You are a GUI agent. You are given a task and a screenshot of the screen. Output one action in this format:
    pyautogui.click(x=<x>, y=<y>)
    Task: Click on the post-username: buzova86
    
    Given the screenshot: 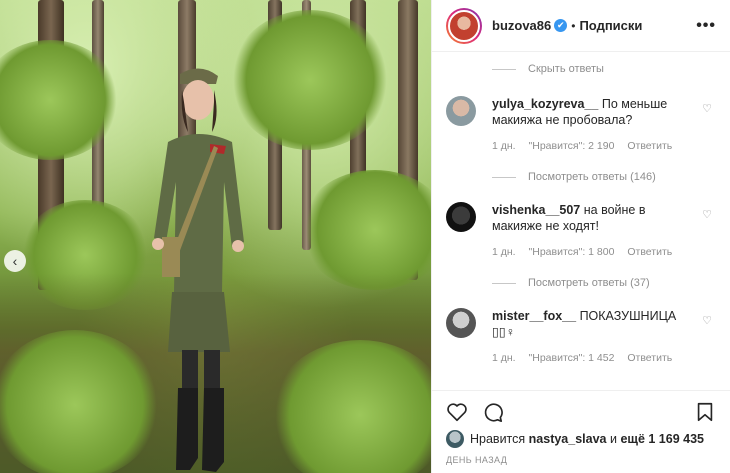 What is the action you would take?
    pyautogui.click(x=521, y=25)
    